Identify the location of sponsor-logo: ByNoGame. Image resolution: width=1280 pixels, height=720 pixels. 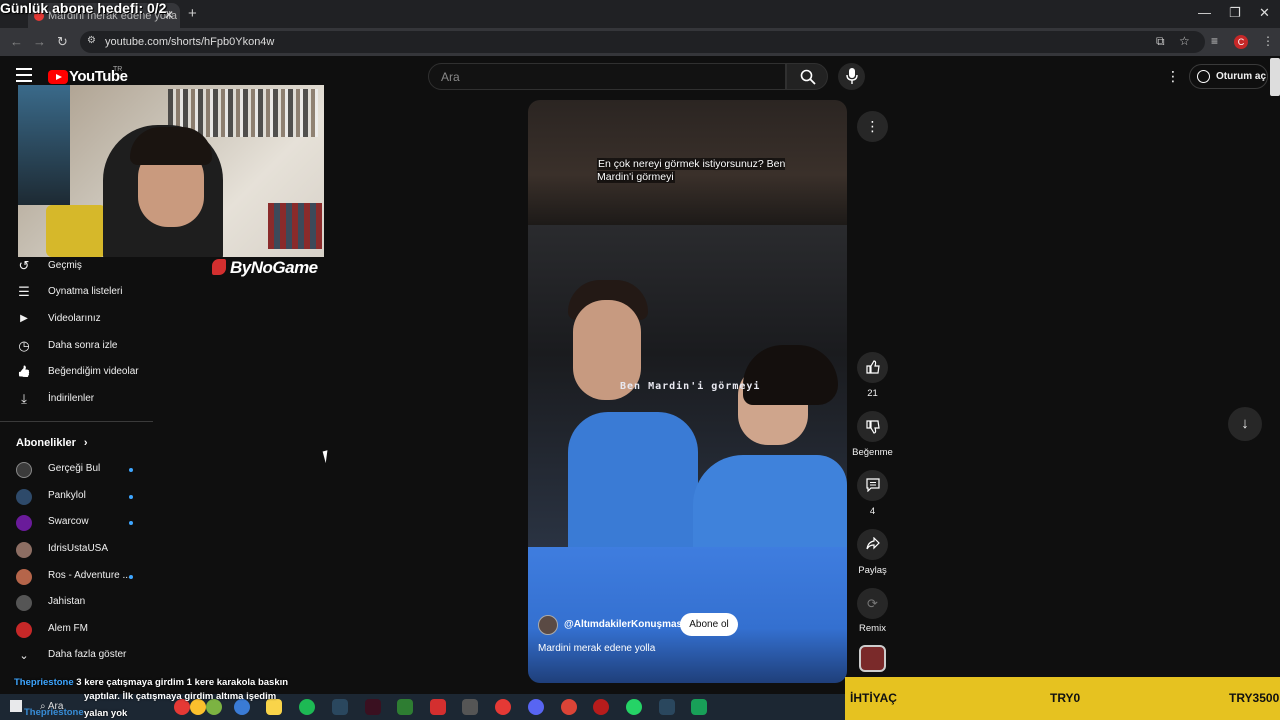
(265, 268).